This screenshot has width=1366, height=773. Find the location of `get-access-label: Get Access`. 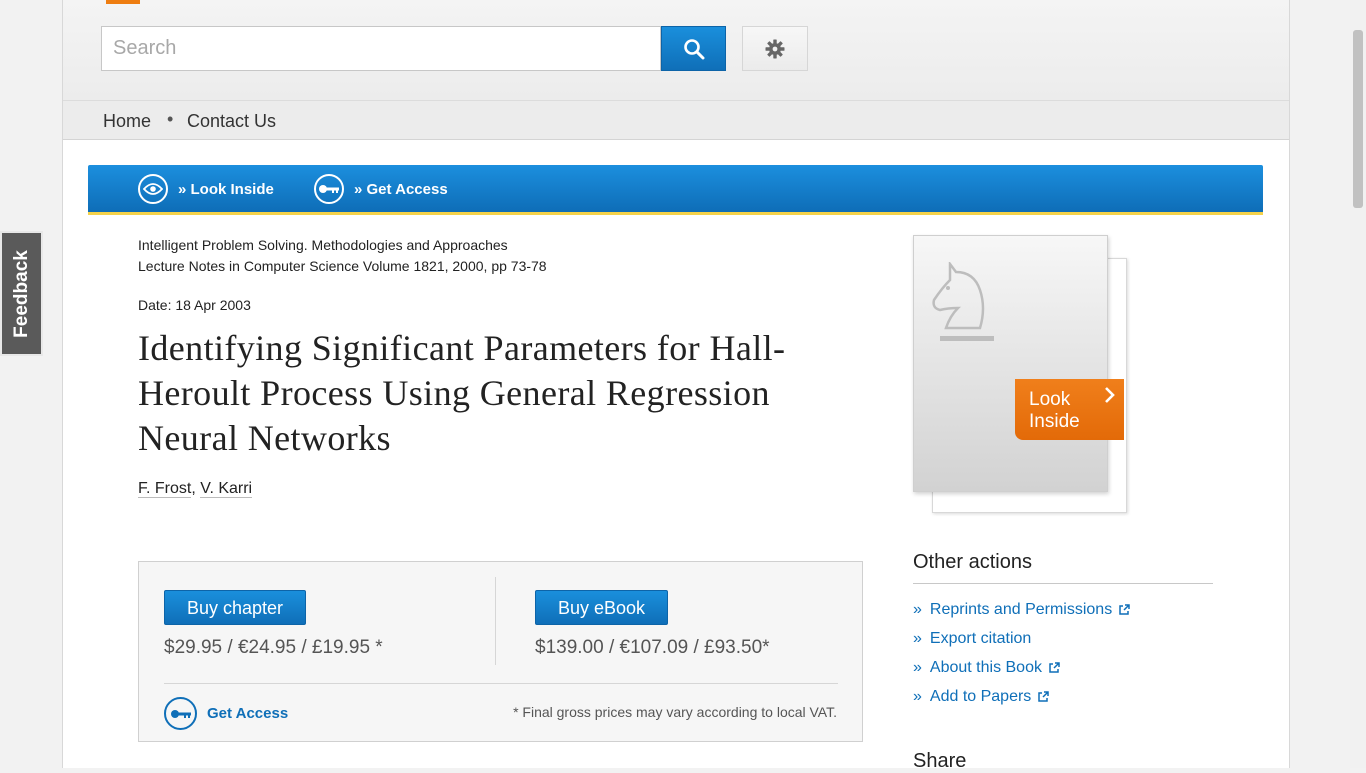

get-access-label: Get Access is located at coordinates (248, 713).